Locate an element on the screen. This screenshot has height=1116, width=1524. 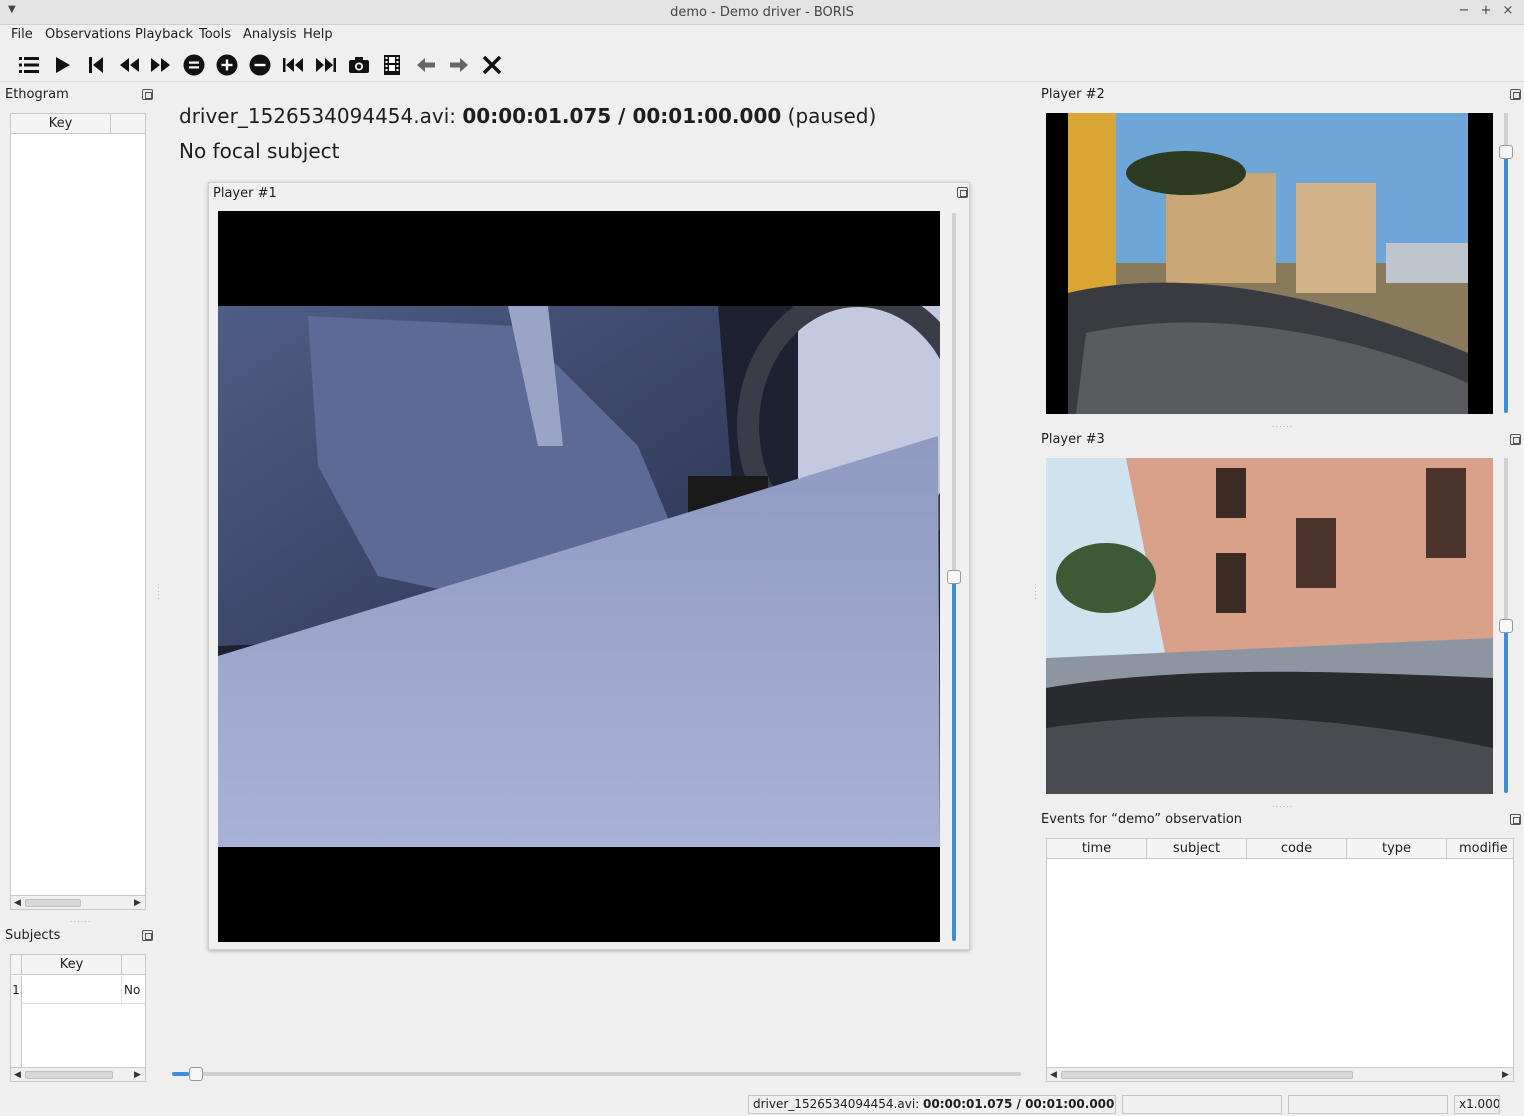
subjects-col-key: Key is located at coordinates (72, 965).